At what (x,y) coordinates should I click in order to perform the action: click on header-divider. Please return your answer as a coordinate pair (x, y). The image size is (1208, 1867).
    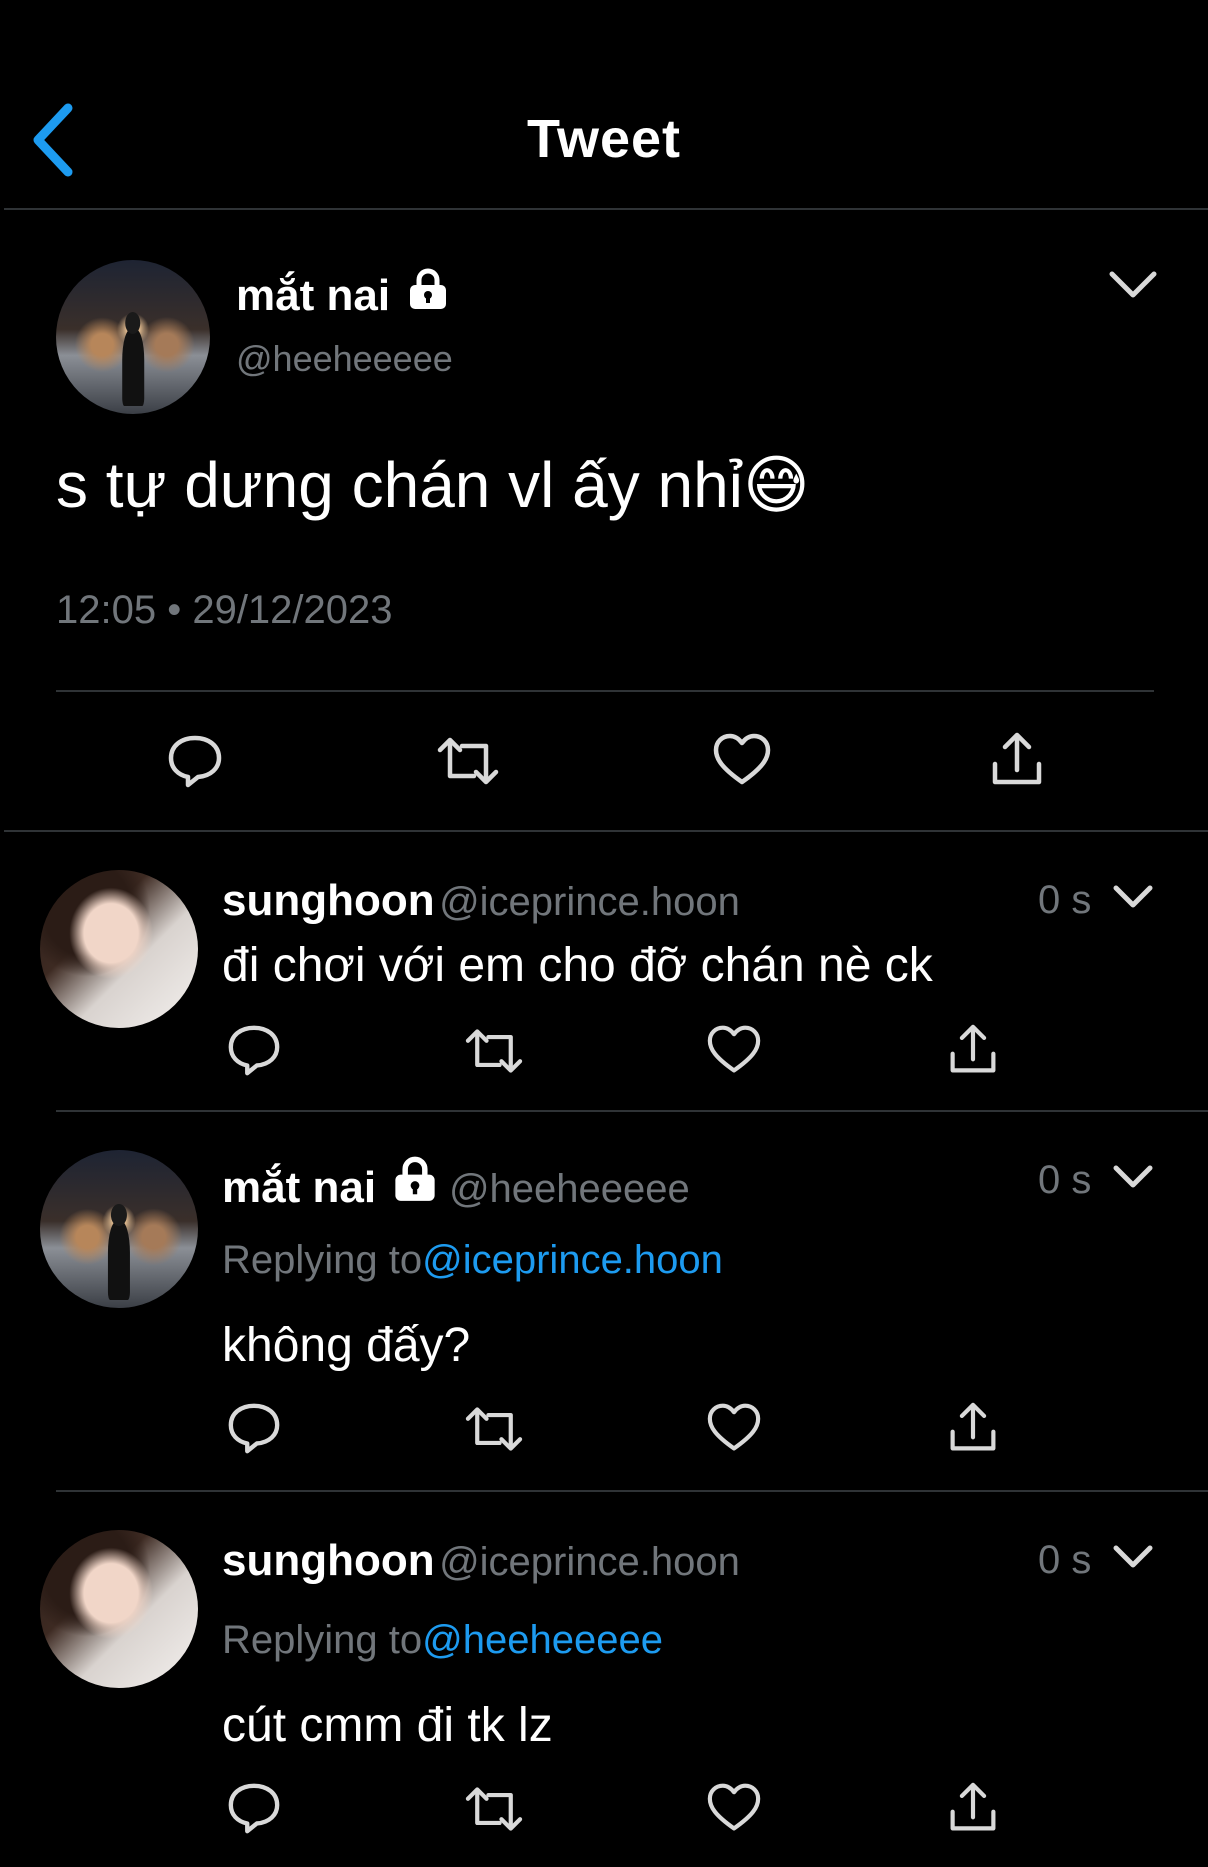
    Looking at the image, I should click on (606, 209).